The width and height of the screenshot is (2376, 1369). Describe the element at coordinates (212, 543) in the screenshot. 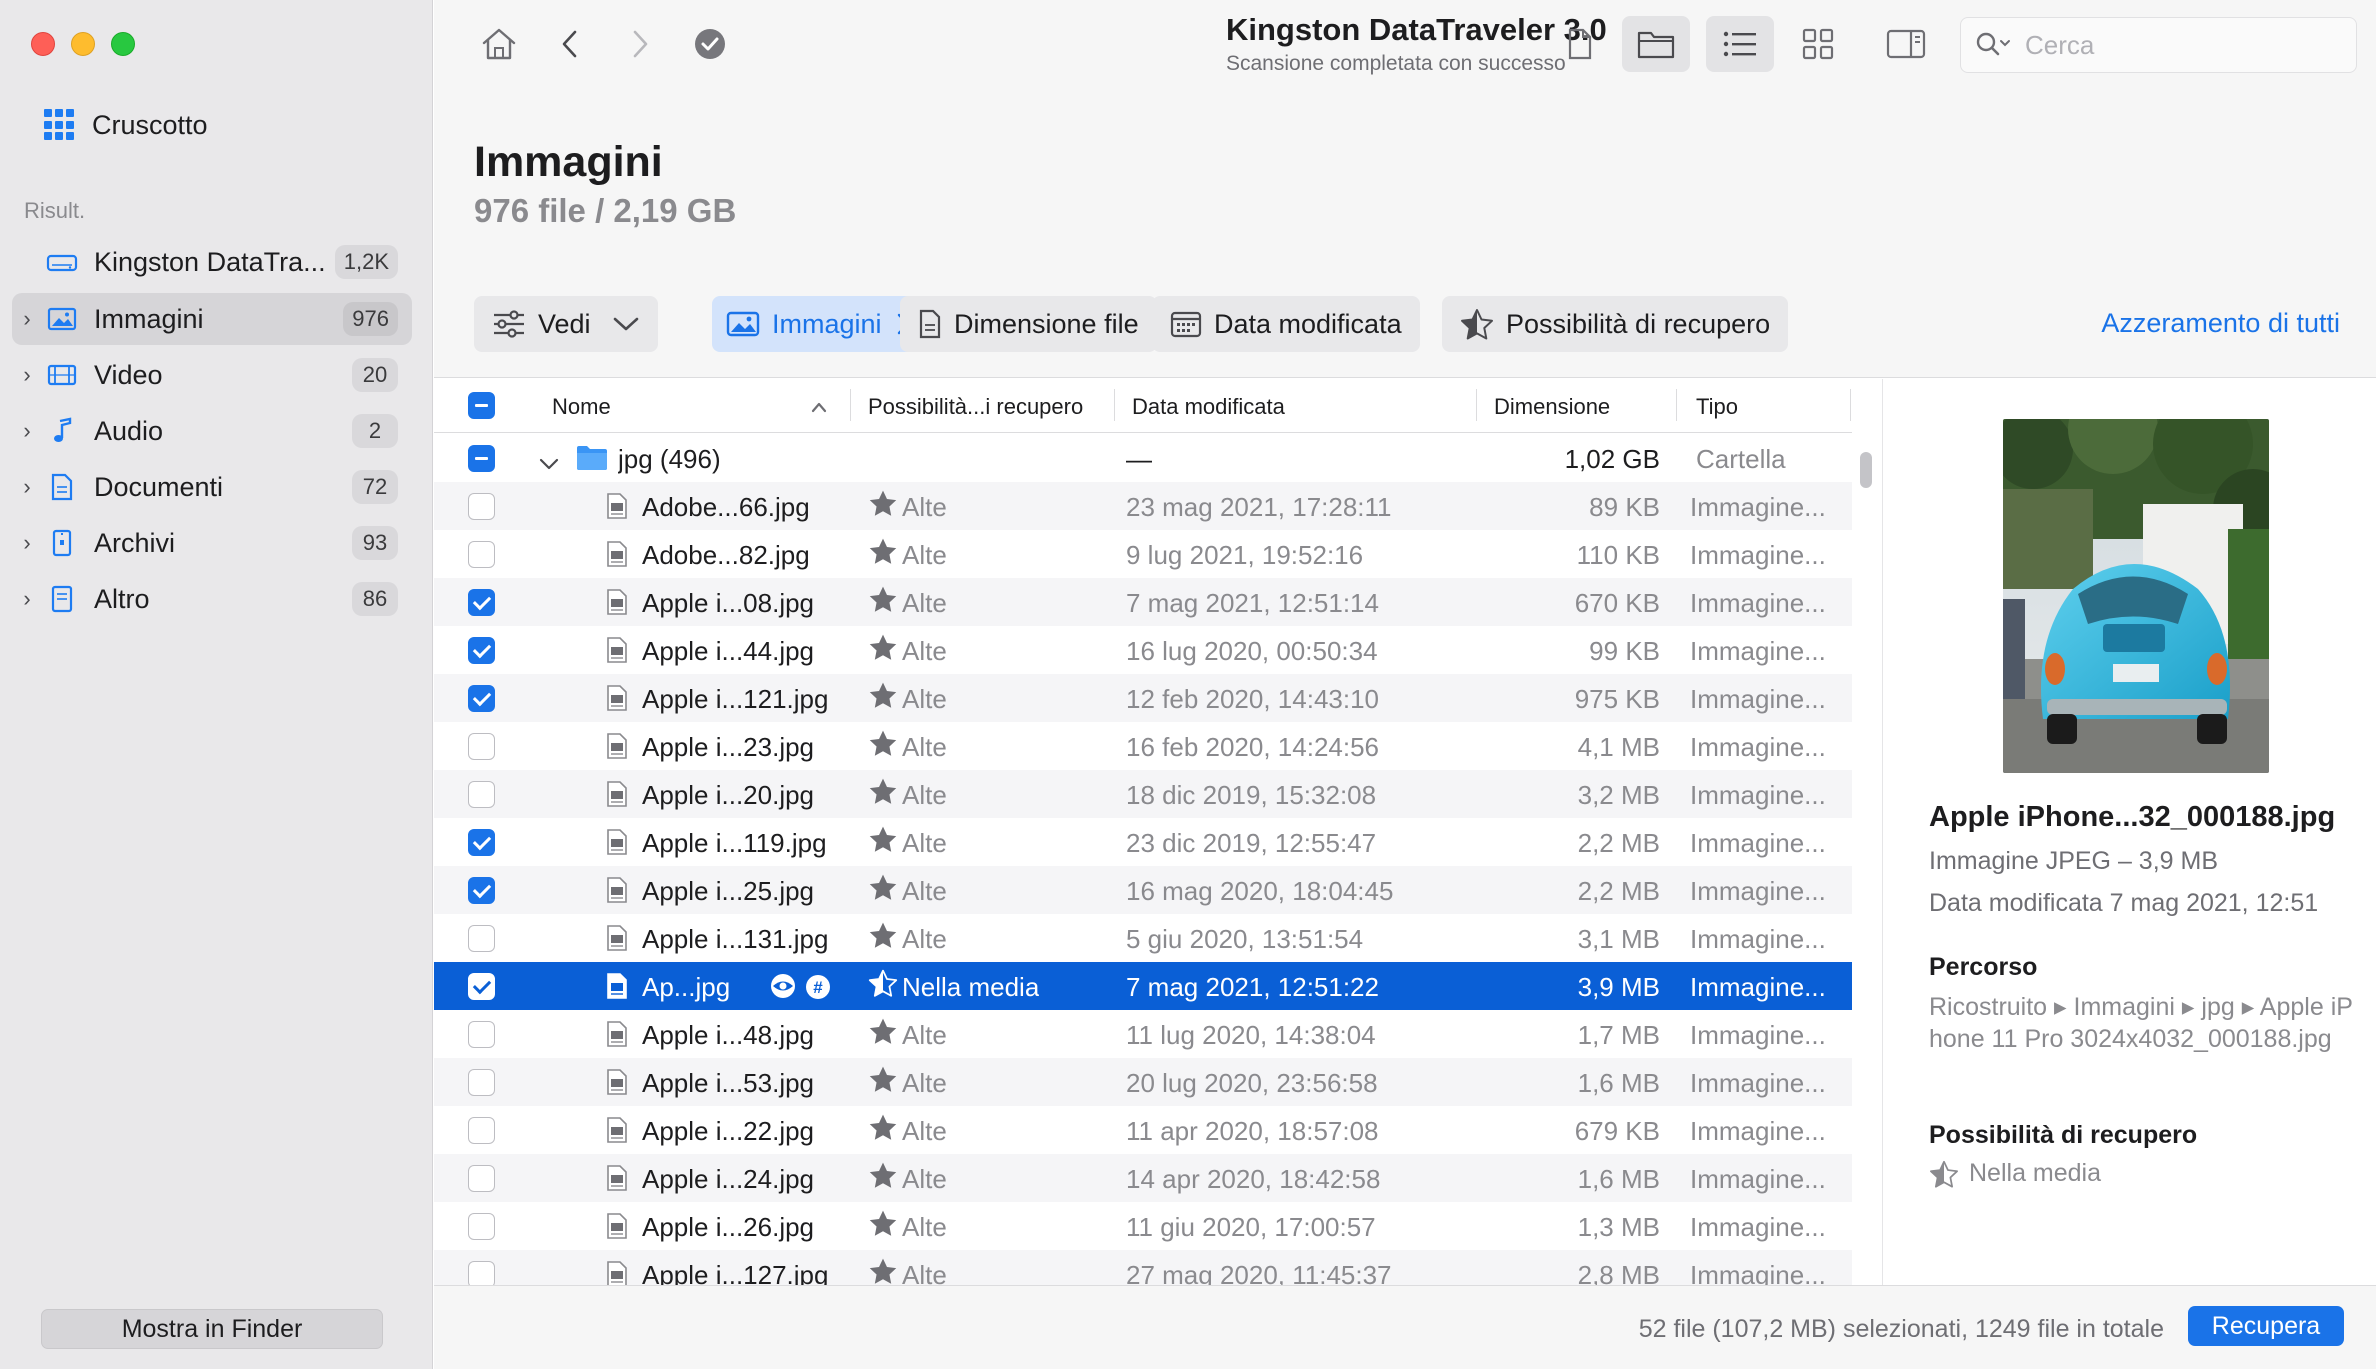

I see `sidebar-item-archives: › Archivi 93` at that location.